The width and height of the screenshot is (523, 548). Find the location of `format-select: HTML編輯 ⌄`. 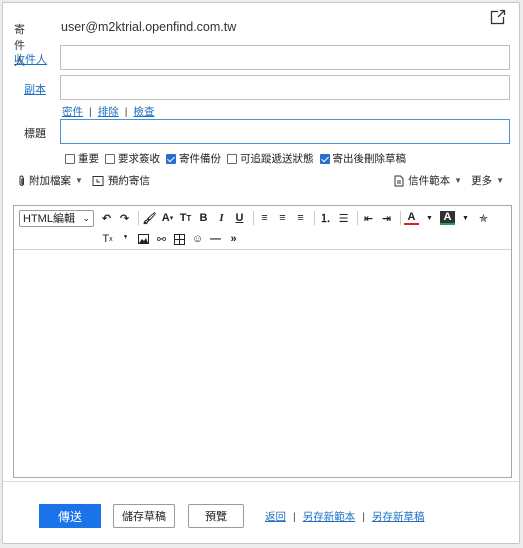

format-select: HTML編輯 ⌄ is located at coordinates (56, 218).